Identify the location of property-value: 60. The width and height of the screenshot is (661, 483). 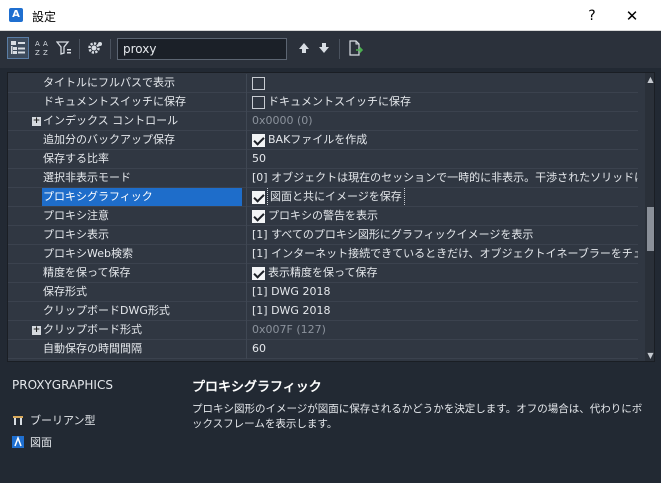
(445, 349).